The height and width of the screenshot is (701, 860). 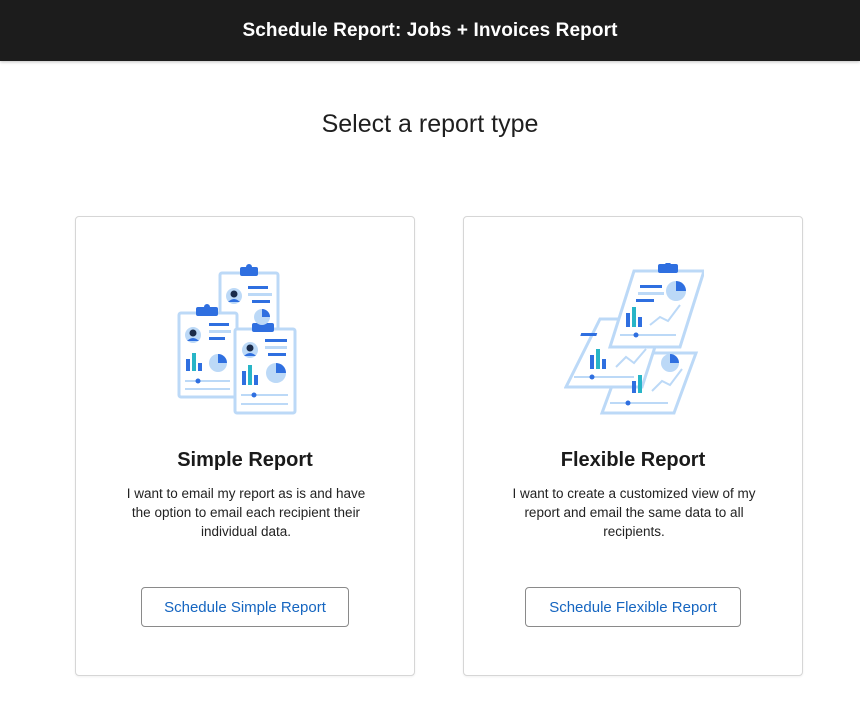 I want to click on schedule-simple-report-button: Schedule Simple Report, so click(x=245, y=607).